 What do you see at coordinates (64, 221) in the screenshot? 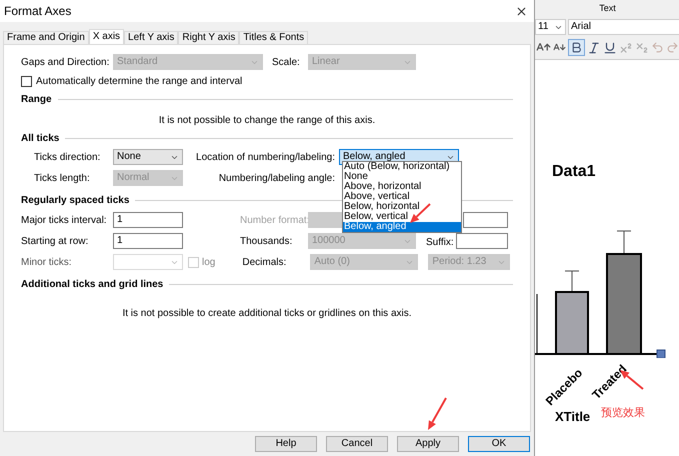
I see `field-label: Major ticks interval:` at bounding box center [64, 221].